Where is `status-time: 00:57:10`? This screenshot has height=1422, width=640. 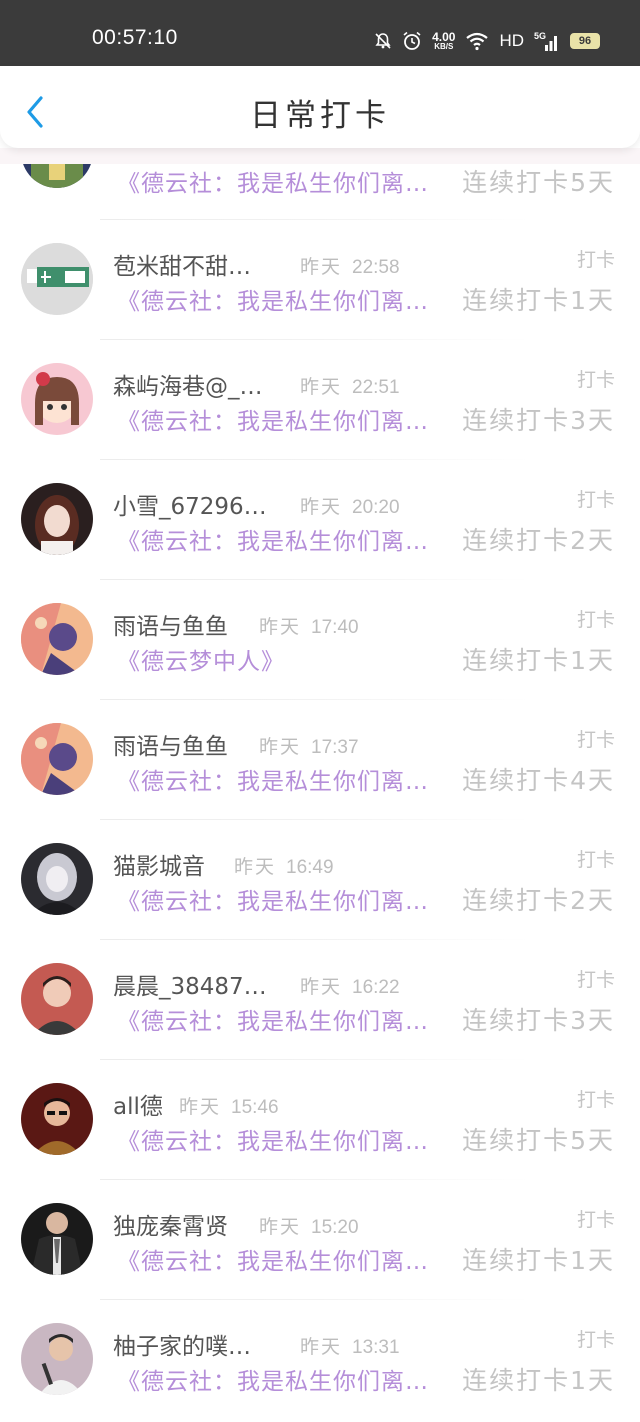 status-time: 00:57:10 is located at coordinates (135, 37).